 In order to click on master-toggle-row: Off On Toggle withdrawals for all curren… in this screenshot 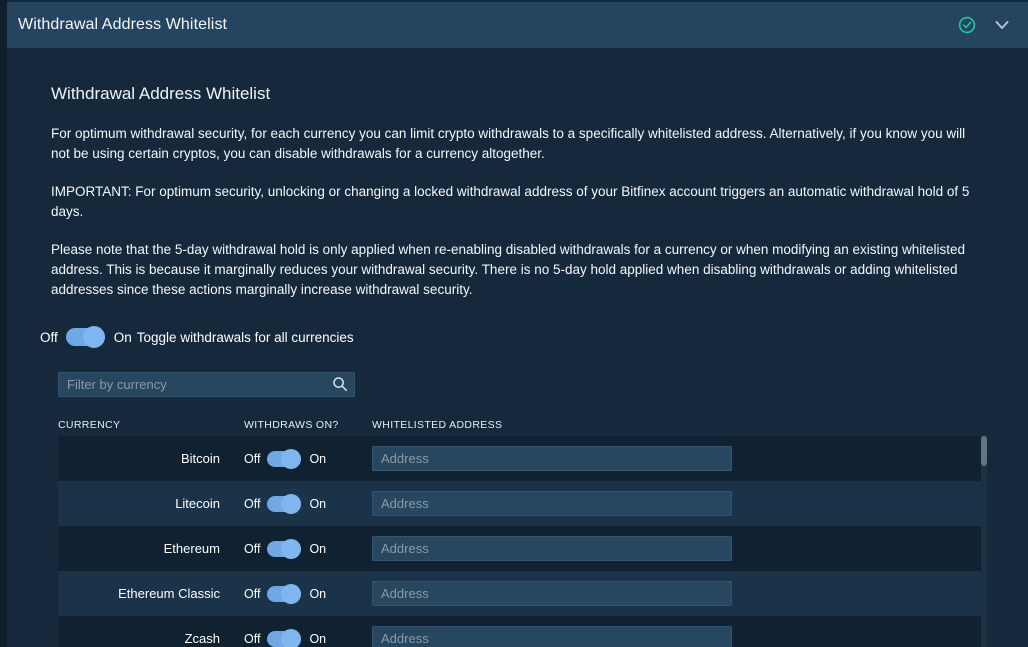, I will do `click(534, 337)`.